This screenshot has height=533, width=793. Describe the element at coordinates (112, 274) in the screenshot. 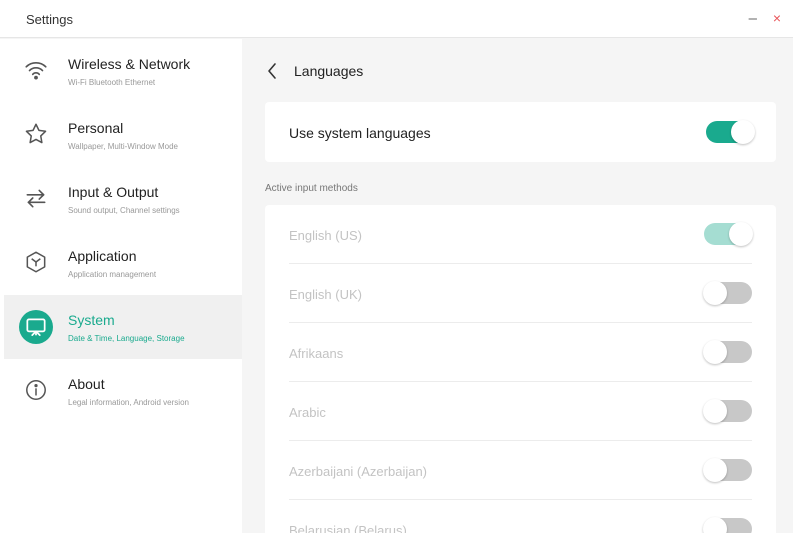

I see `sidebar-item-sublabel: Application management` at that location.